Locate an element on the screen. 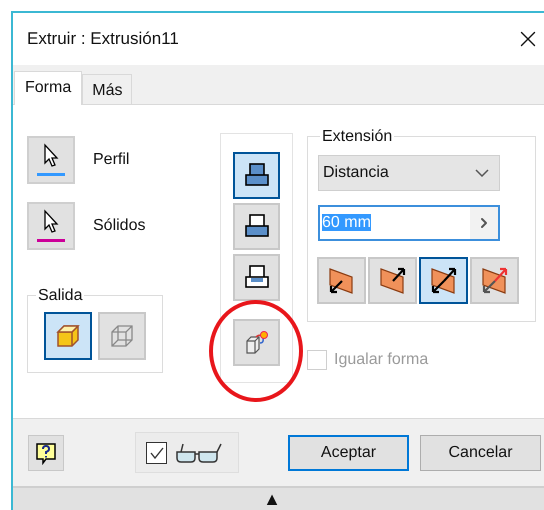 Image resolution: width=544 pixels, height=510 pixels. checkbox-label: Igualar forma is located at coordinates (381, 360).